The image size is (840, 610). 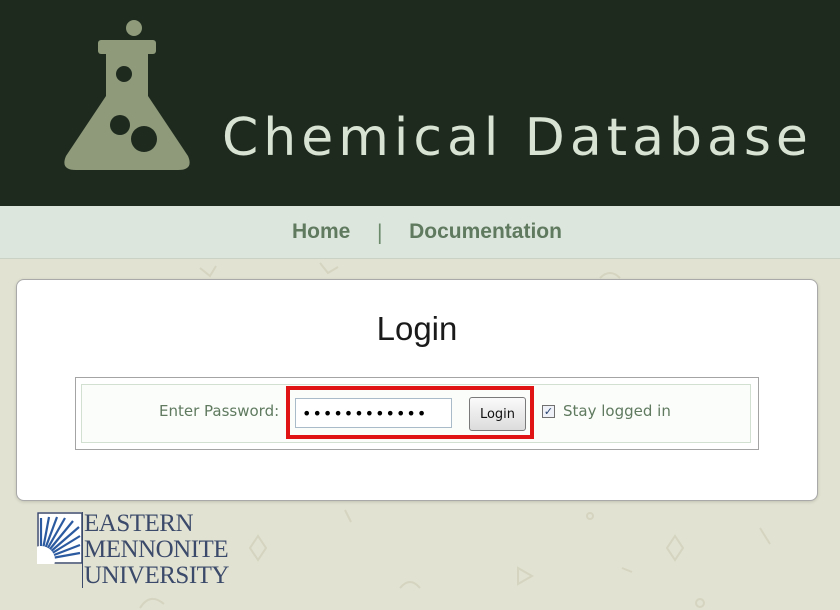 I want to click on main-nav: Home | Documentation, so click(x=420, y=232).